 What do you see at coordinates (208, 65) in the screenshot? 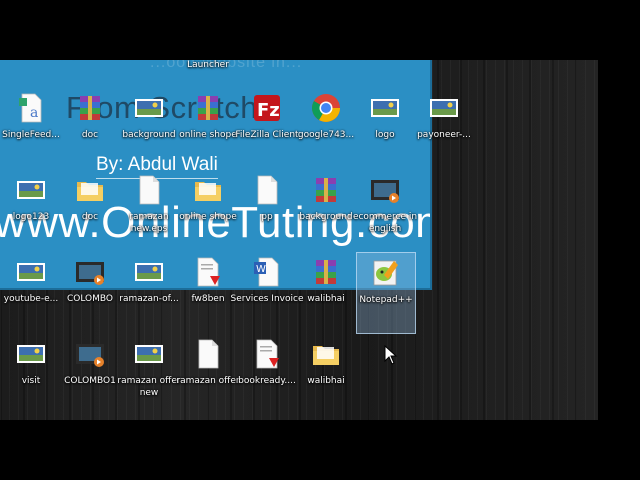
I see `desktop-icon-label: Chrome App Launcher` at bounding box center [208, 65].